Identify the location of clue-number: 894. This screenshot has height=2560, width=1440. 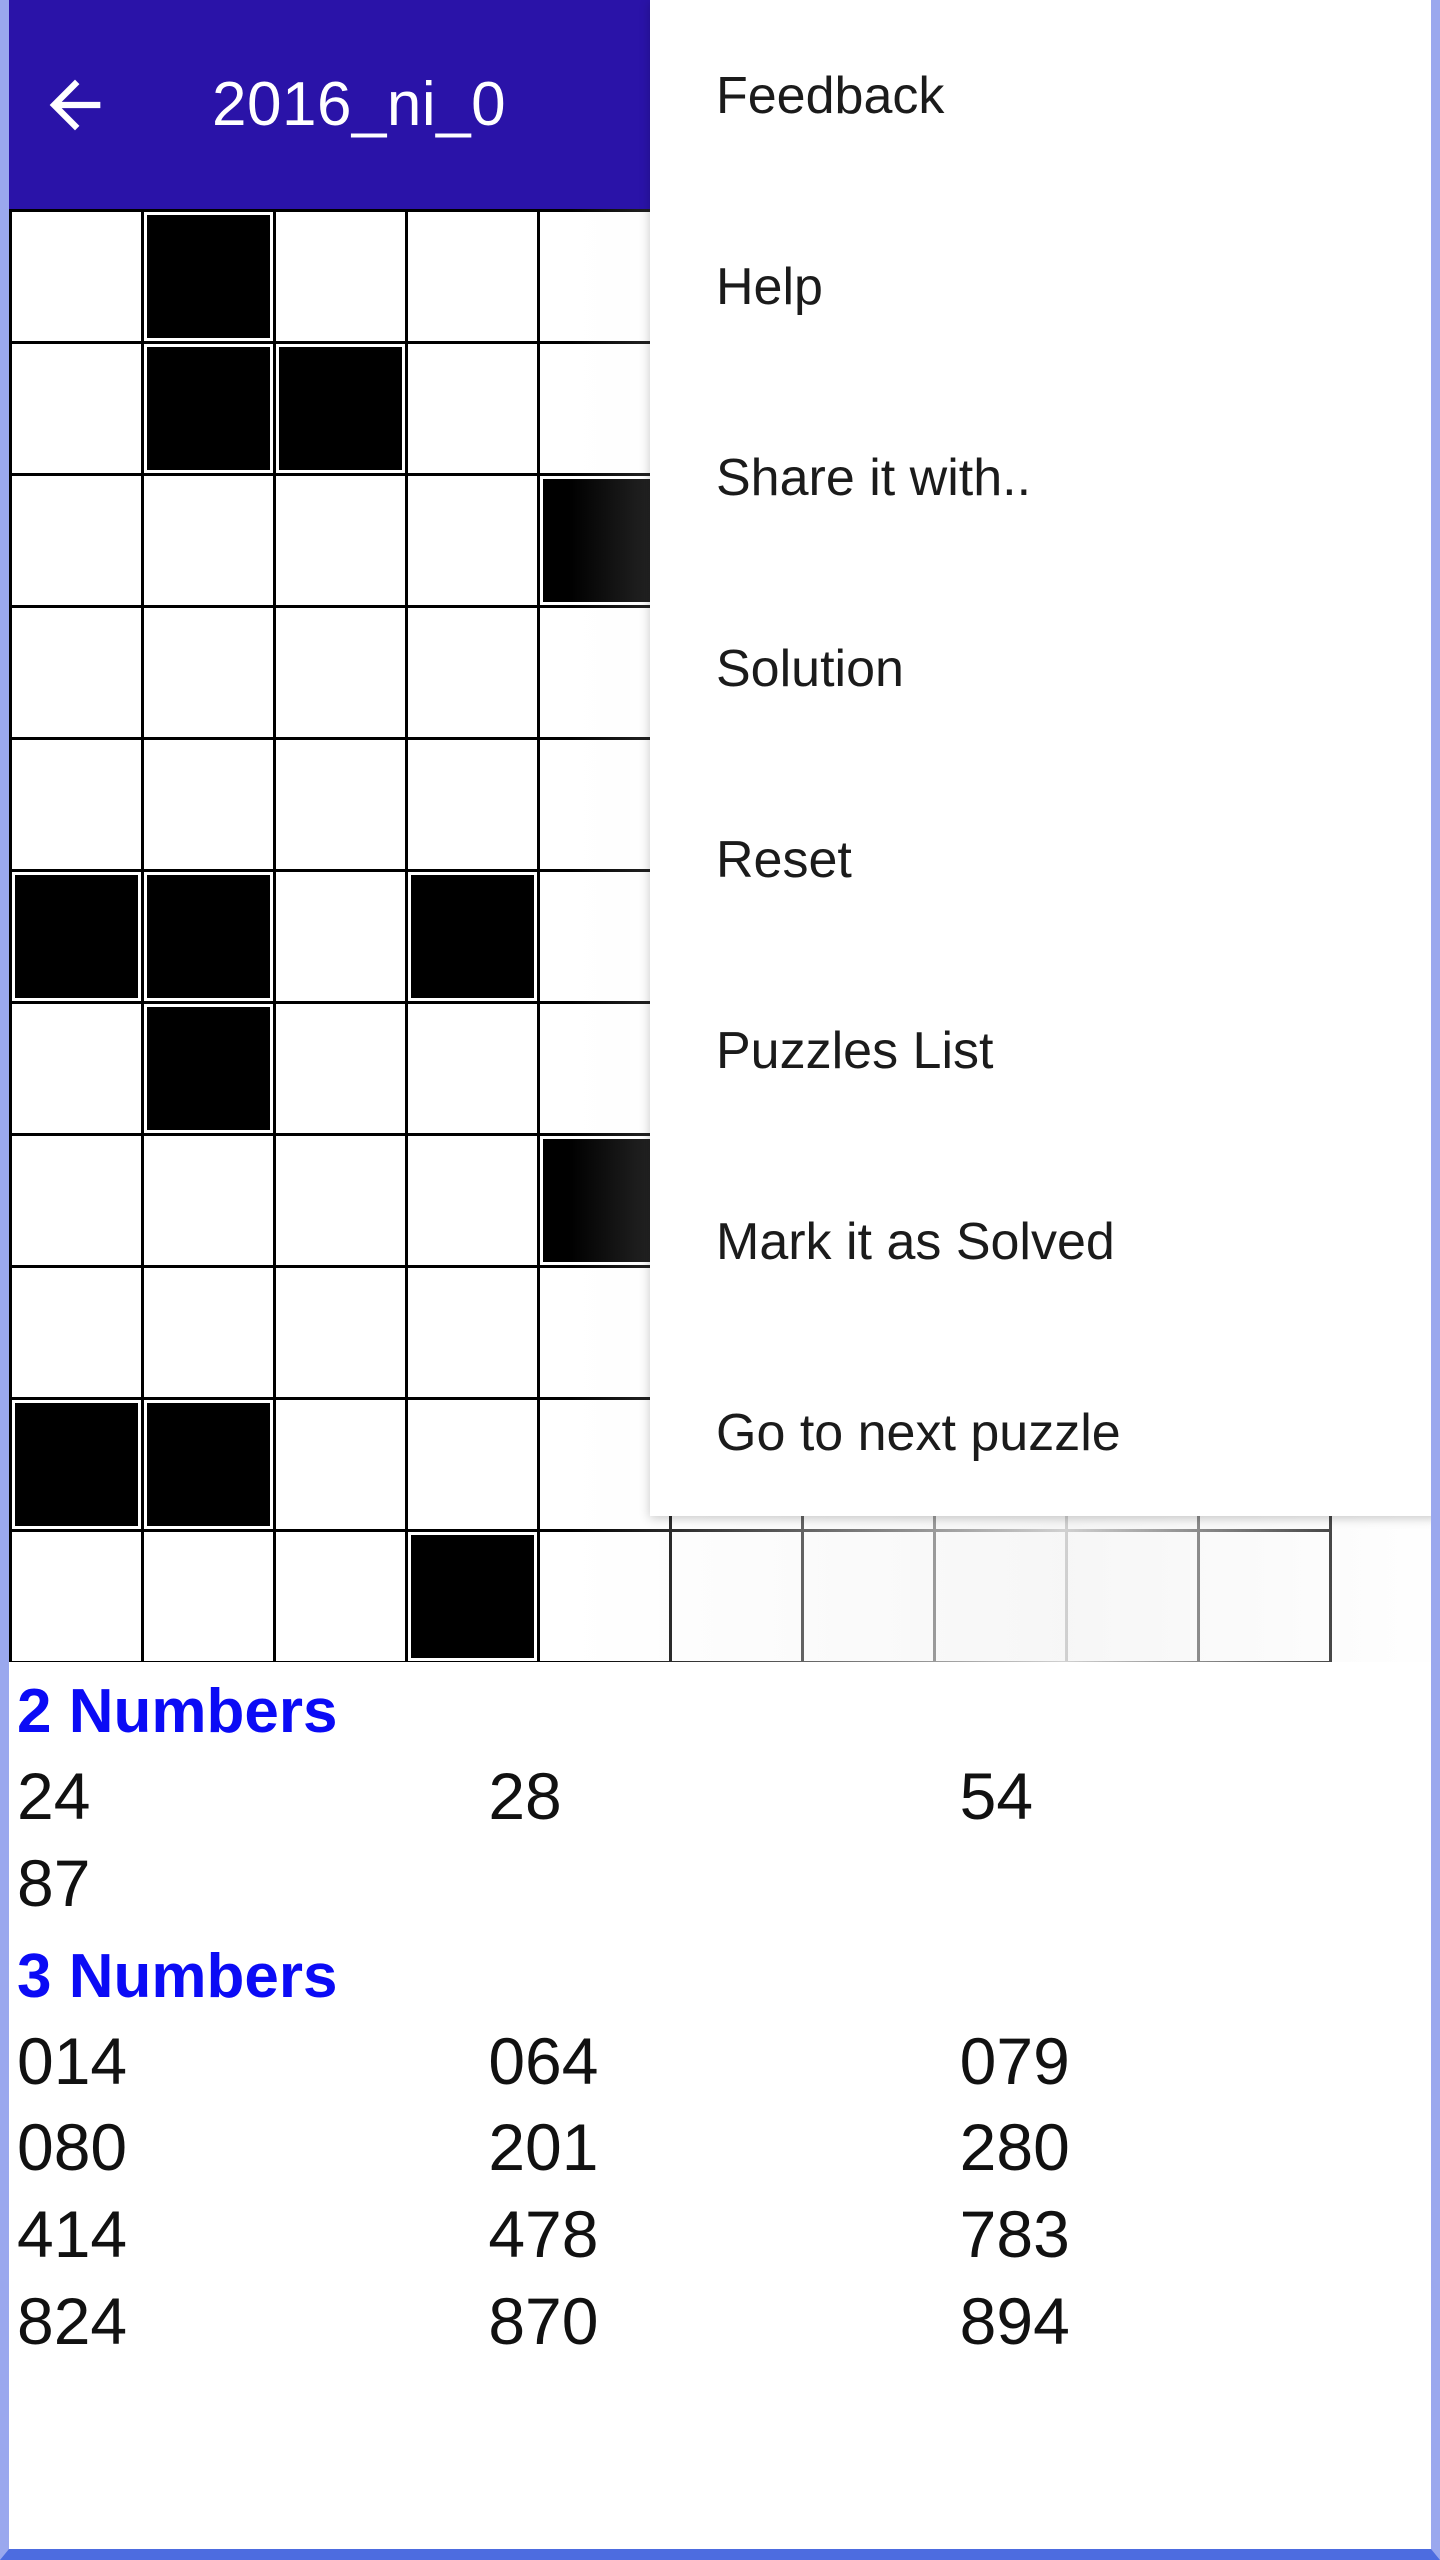
(1195, 2321).